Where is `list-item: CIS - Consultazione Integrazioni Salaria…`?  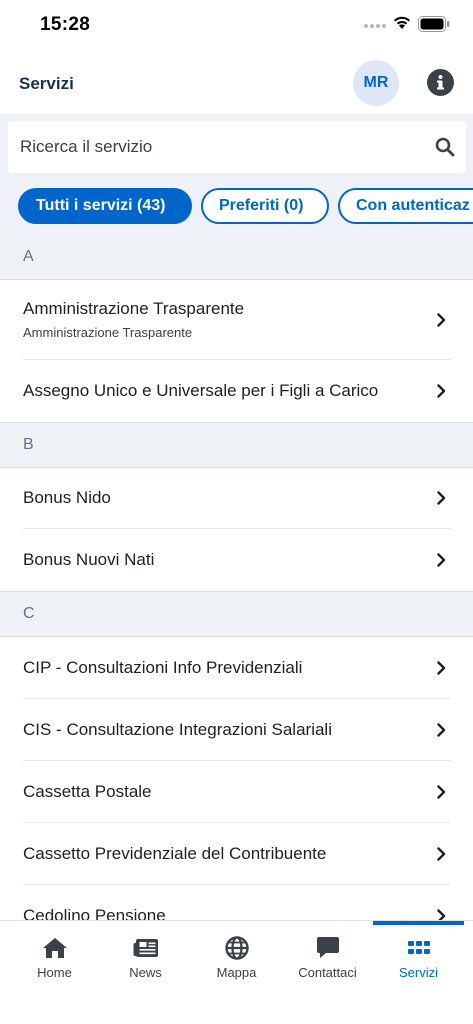
list-item: CIS - Consultazione Integrazioni Salaria… is located at coordinates (236, 730).